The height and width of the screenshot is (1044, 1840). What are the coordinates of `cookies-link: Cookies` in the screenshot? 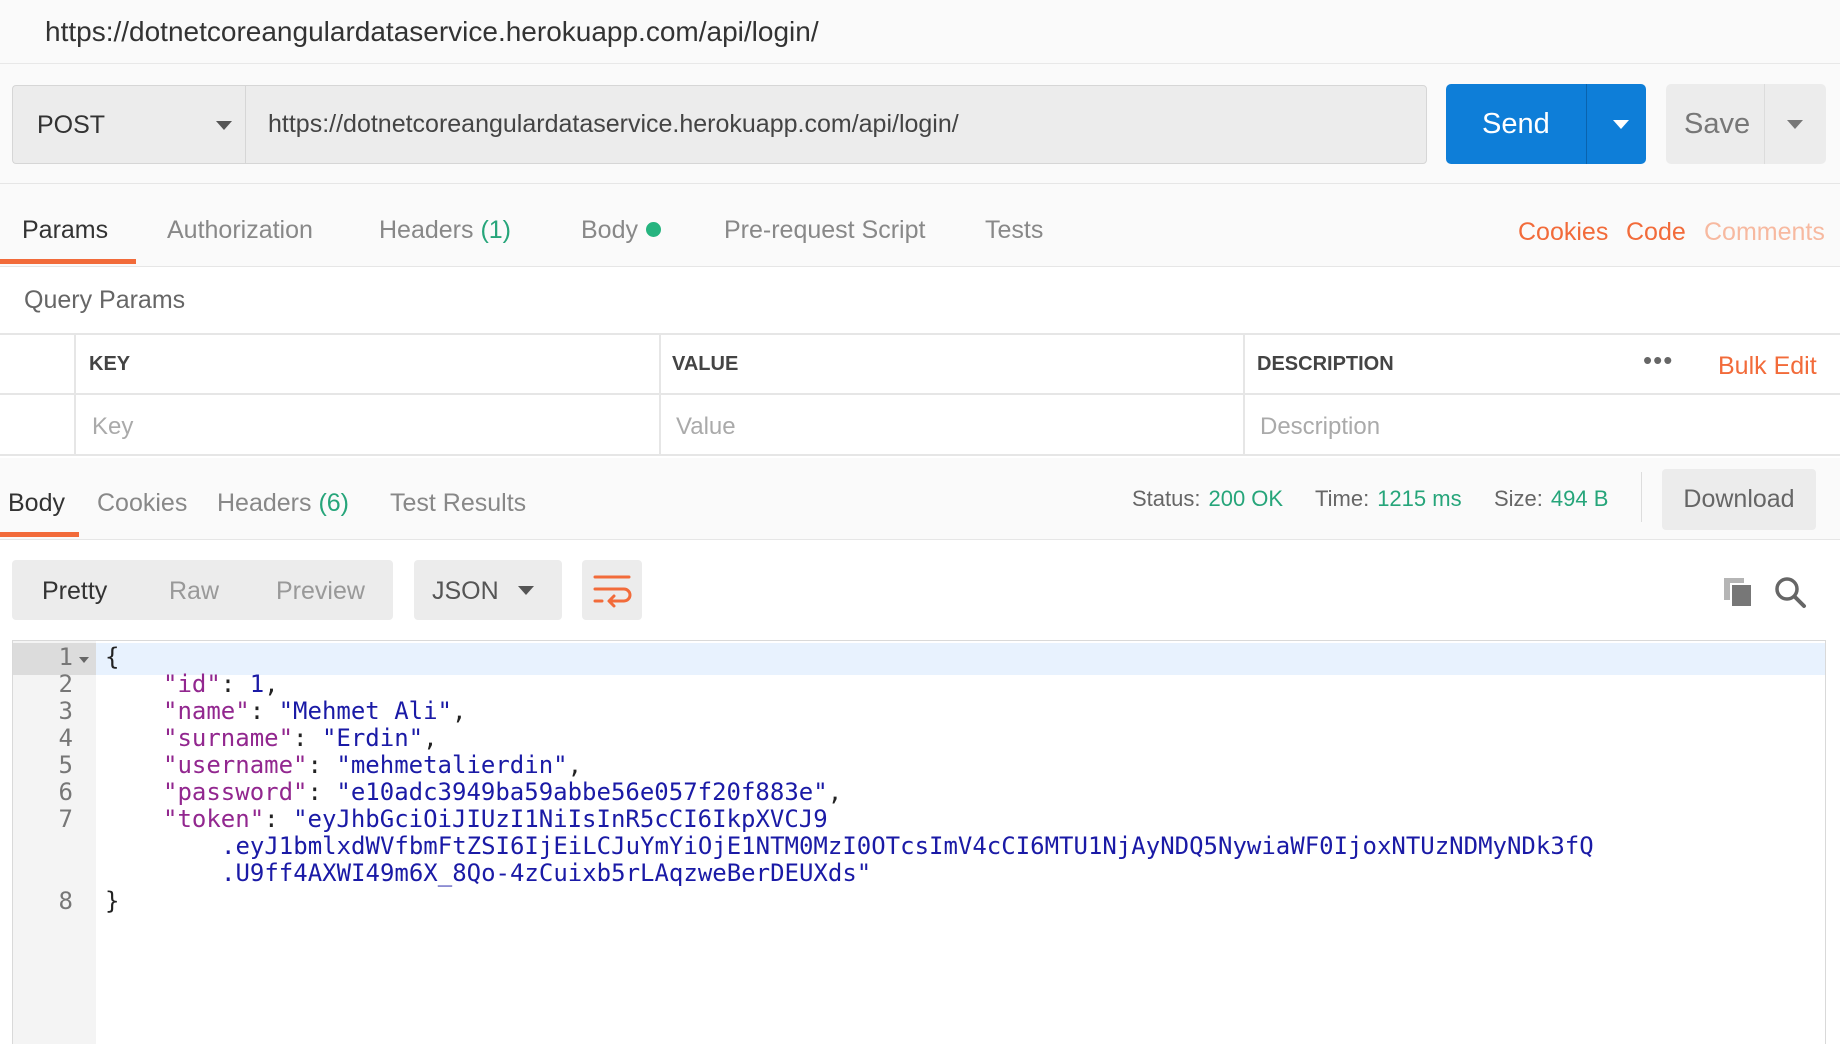 It's located at (1563, 232).